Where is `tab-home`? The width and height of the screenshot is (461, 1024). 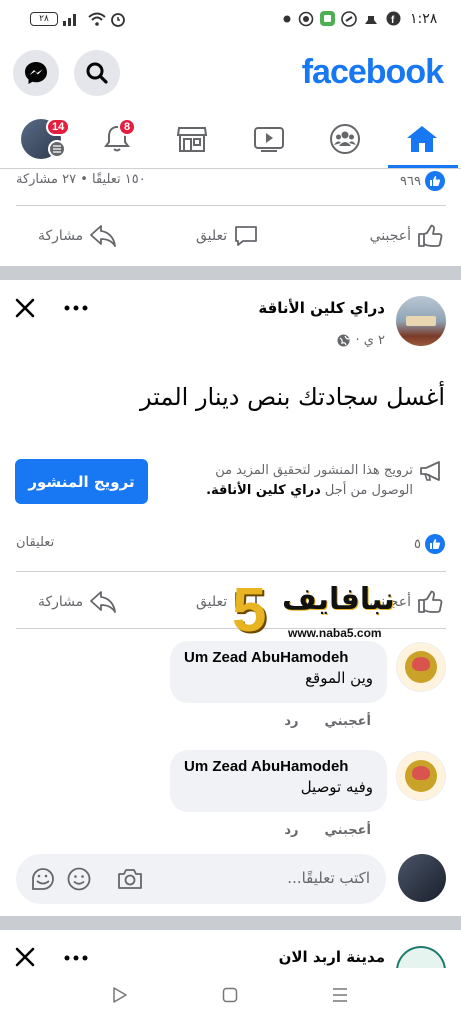 tab-home is located at coordinates (422, 139).